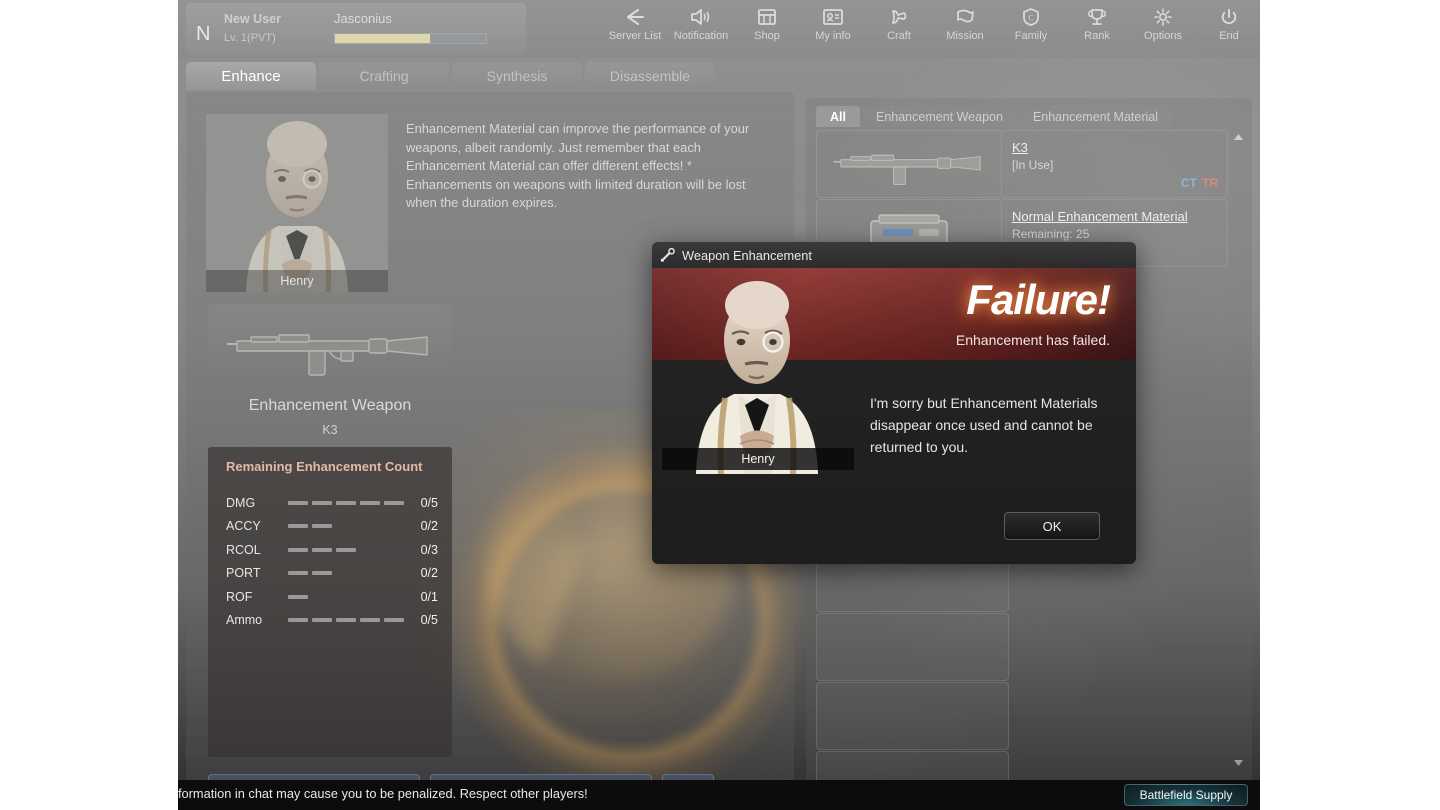 Image resolution: width=1440 pixels, height=810 pixels. Describe the element at coordinates (939, 116) in the screenshot. I see `filter-enhancement-weapon: Enhancement Weapon` at that location.